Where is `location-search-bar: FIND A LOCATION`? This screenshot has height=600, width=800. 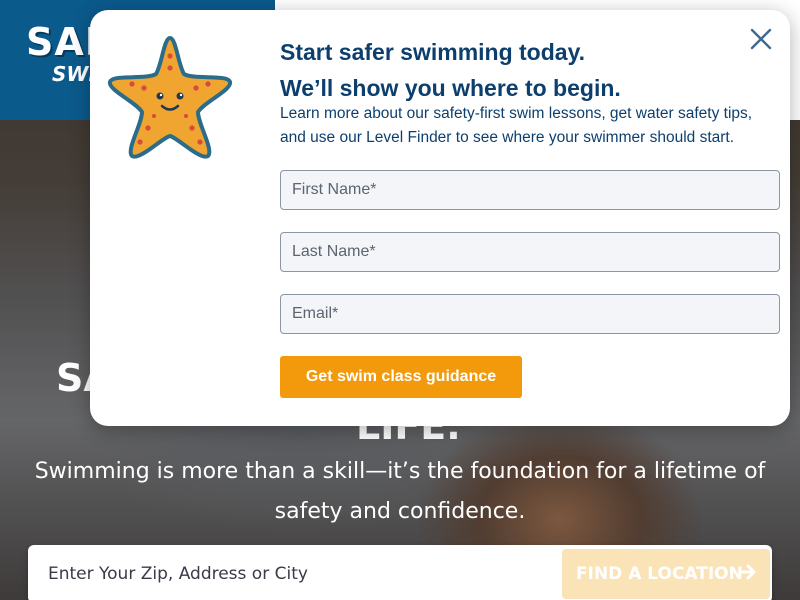 location-search-bar: FIND A LOCATION is located at coordinates (400, 572).